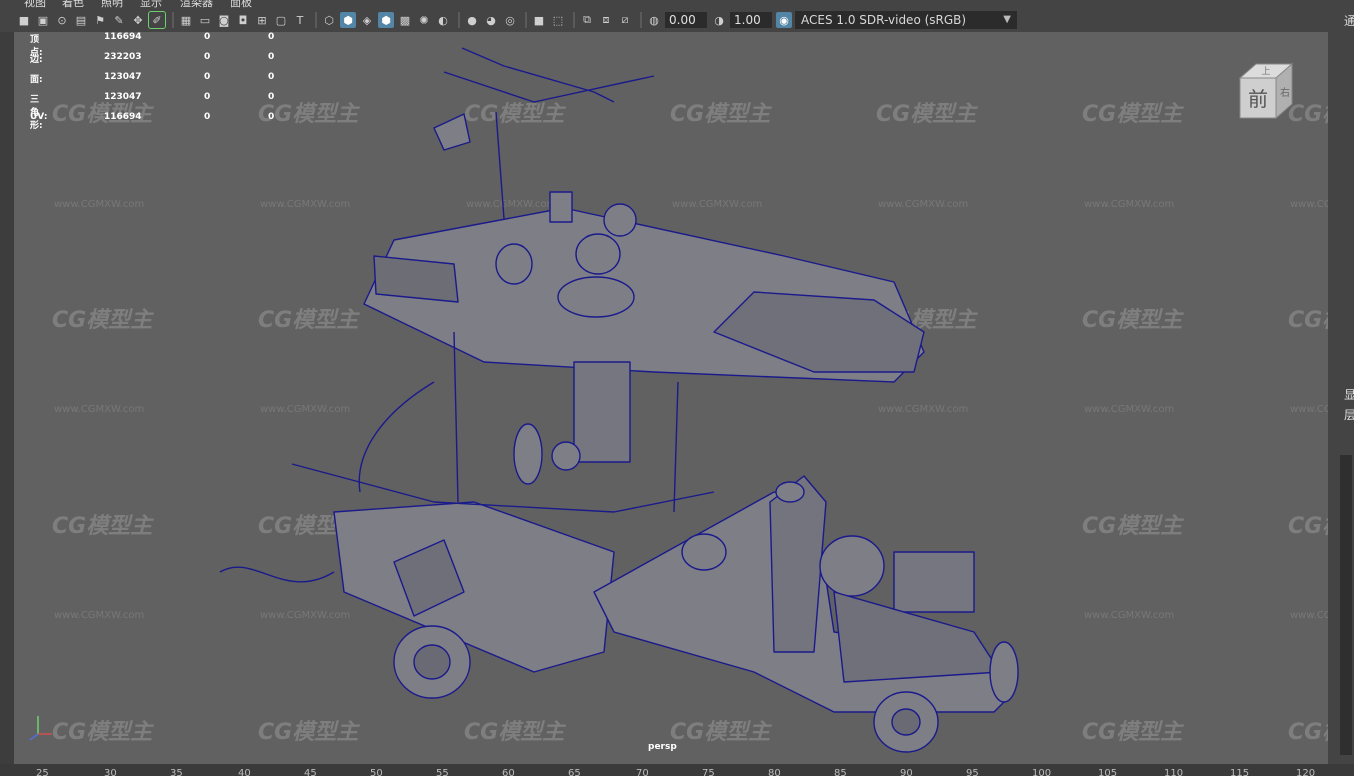  Describe the element at coordinates (676, 447) in the screenshot. I see `frame-post` at that location.